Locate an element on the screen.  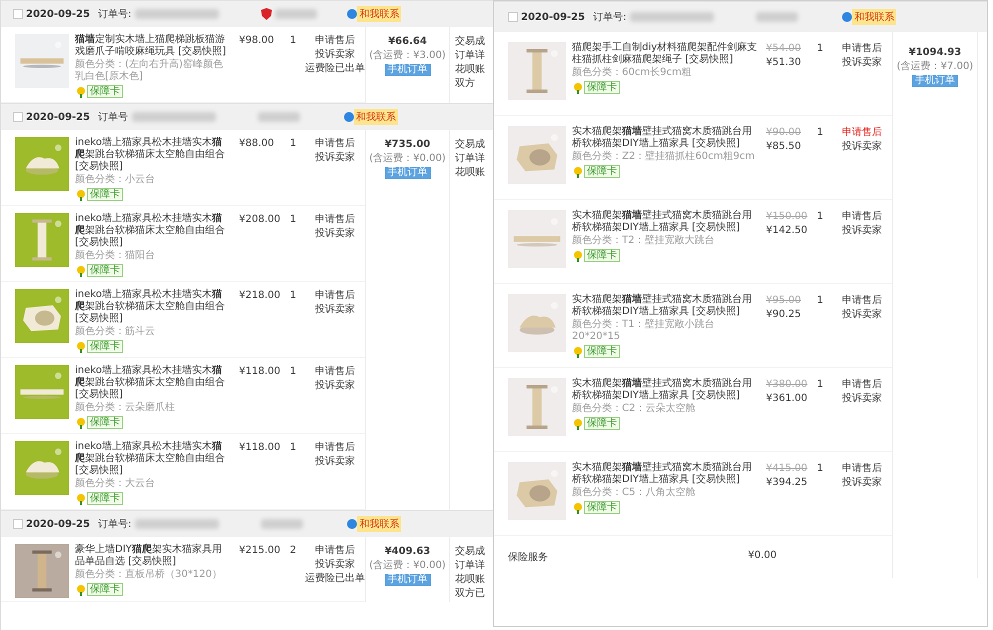
original-price: ¥90.00 is located at coordinates (784, 133).